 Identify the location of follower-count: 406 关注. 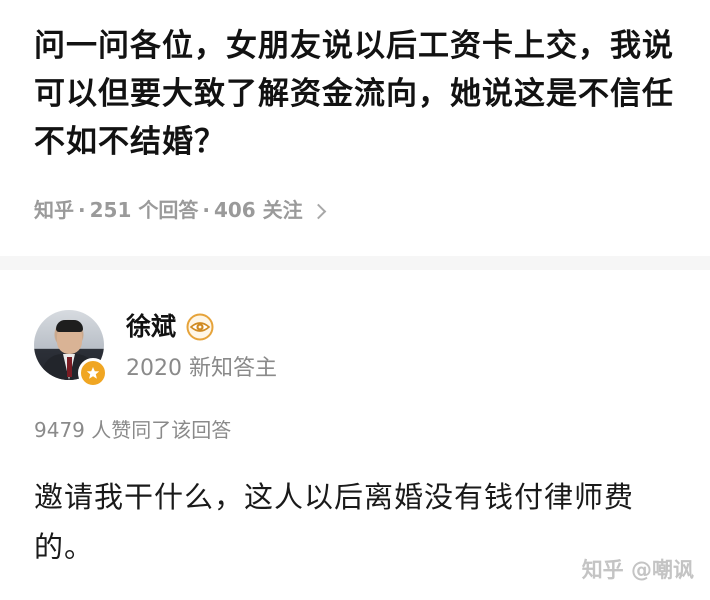
(258, 210).